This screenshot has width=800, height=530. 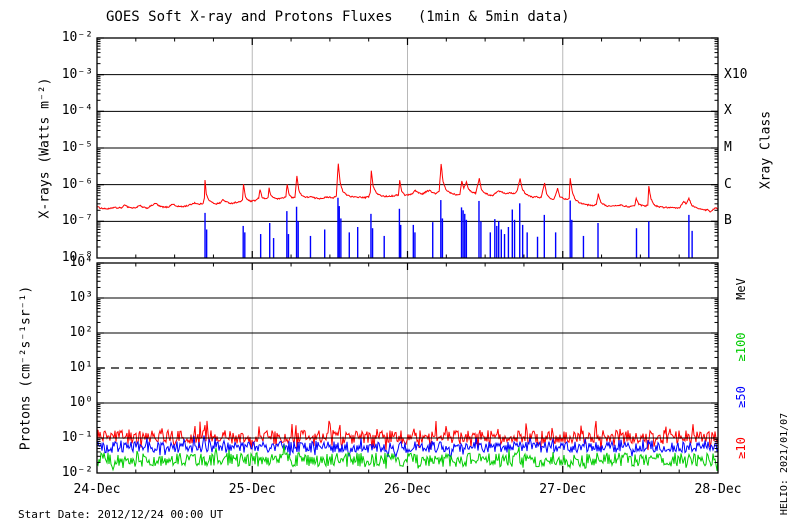 What do you see at coordinates (77, 37) in the screenshot?
I see `xray-y-tick-label: 10⁻²` at bounding box center [77, 37].